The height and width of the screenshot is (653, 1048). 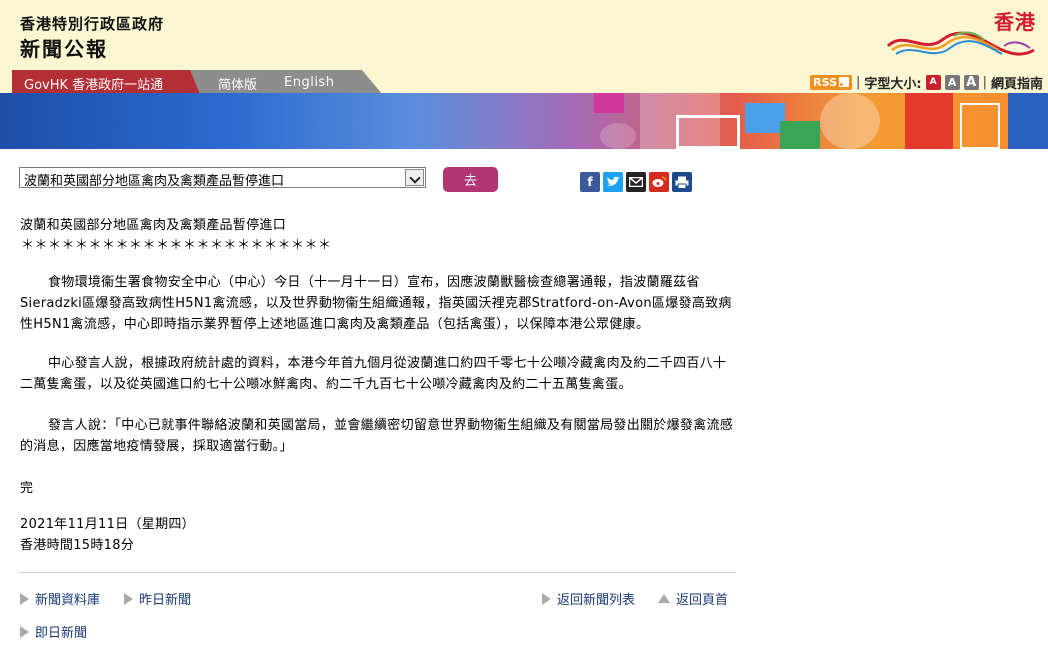 I want to click on go-button: 去, so click(x=470, y=179).